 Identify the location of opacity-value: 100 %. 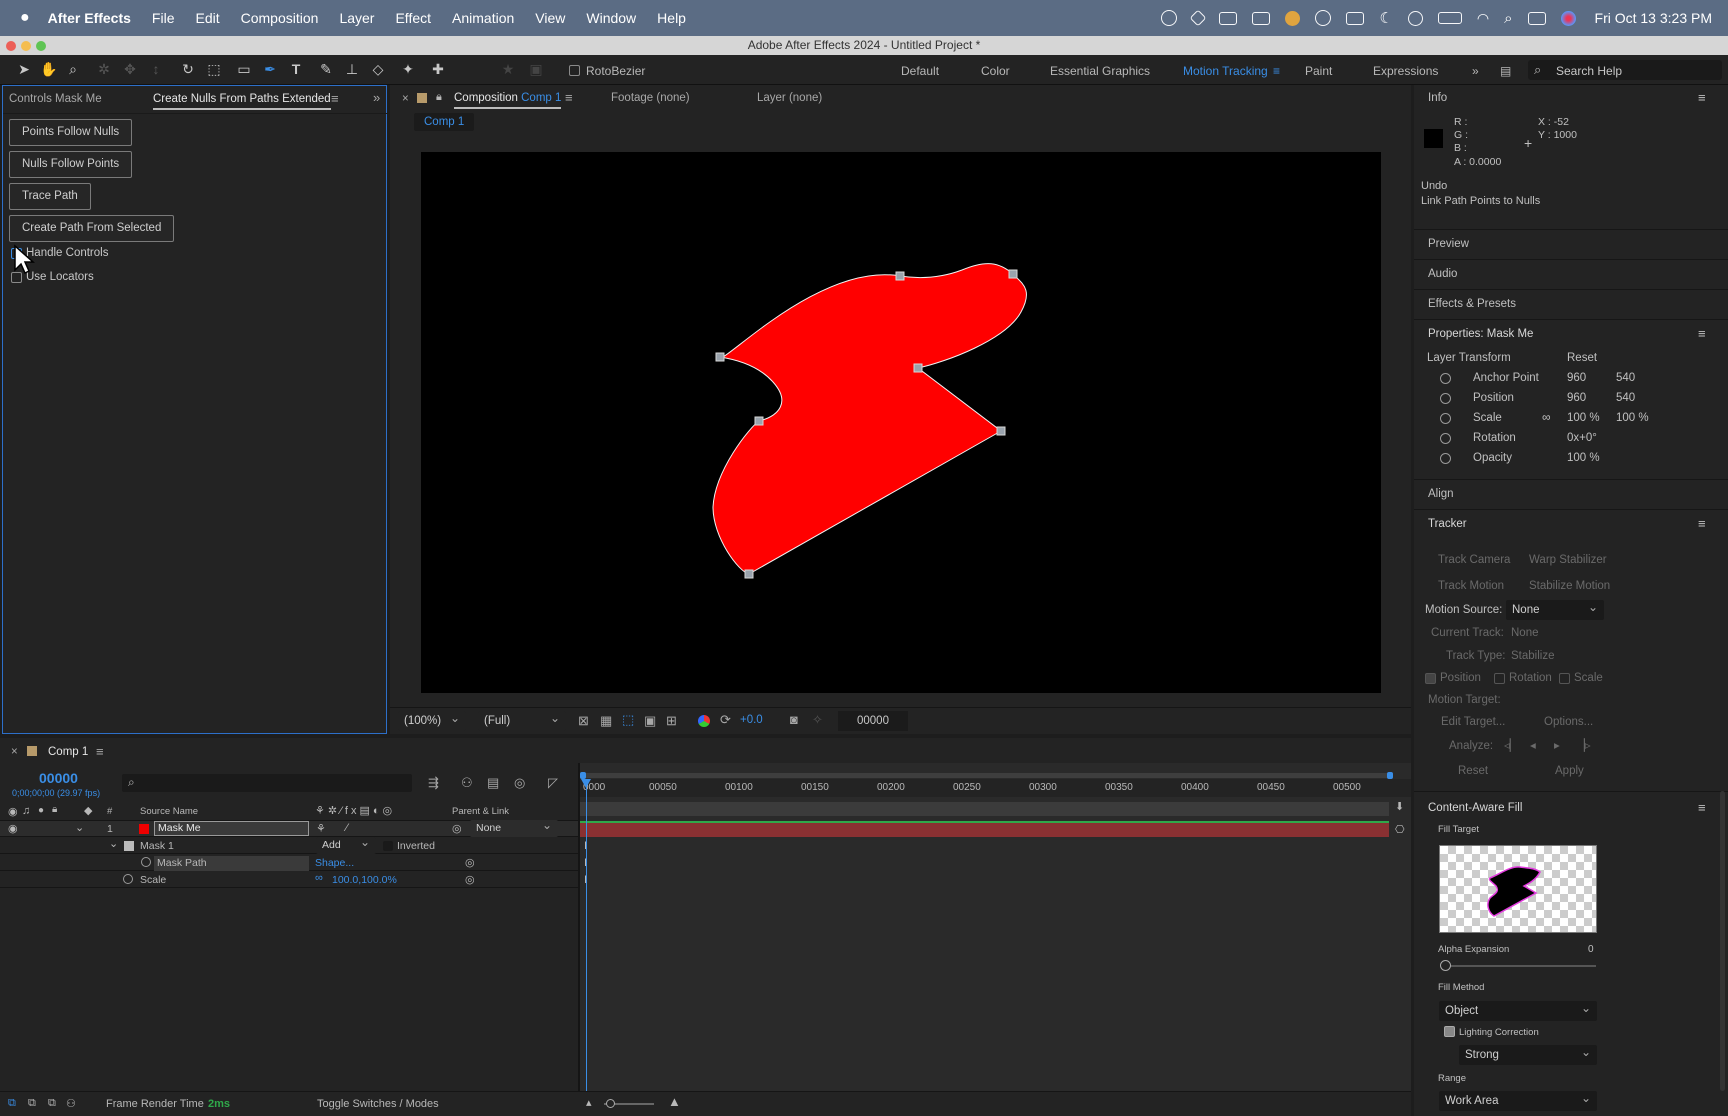
(1583, 458).